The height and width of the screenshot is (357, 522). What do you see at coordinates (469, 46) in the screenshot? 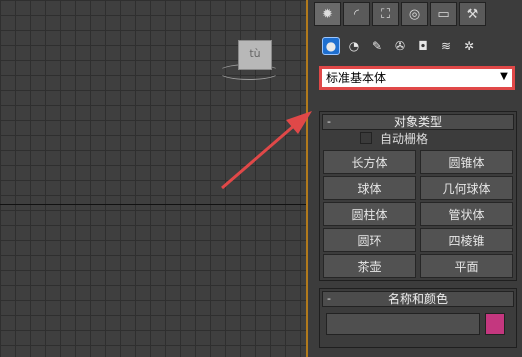
I see `systems-icon: ✲` at bounding box center [469, 46].